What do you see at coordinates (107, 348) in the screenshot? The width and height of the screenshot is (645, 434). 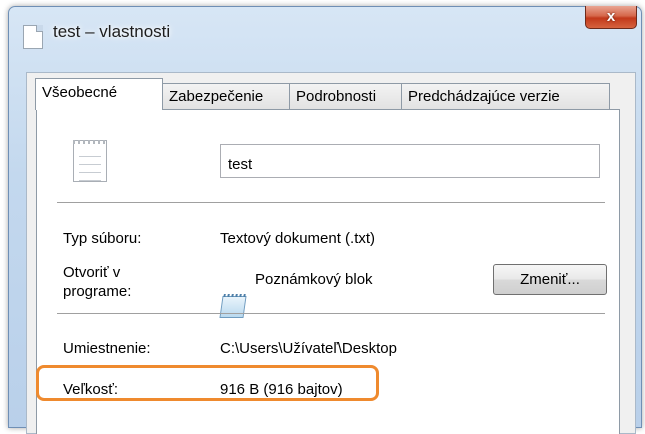 I see `location-label: Umiestnenie:` at bounding box center [107, 348].